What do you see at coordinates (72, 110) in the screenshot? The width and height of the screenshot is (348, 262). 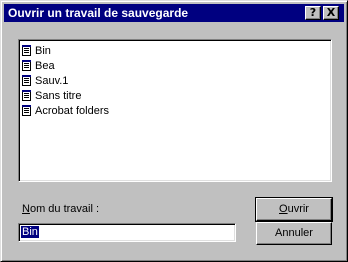 I see `list-item-label: Acrobat folders` at bounding box center [72, 110].